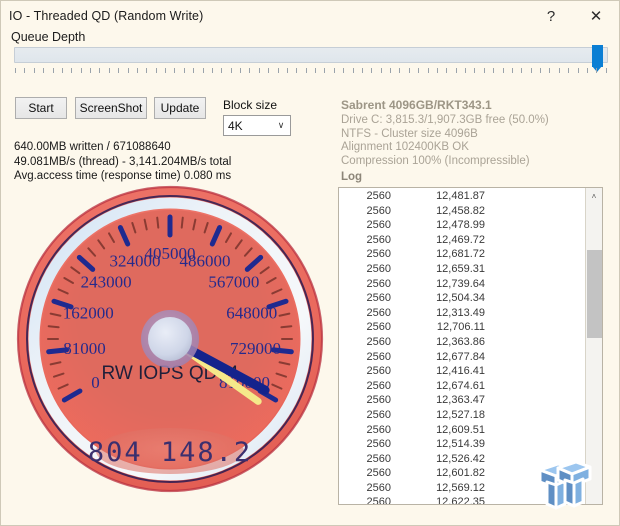 This screenshot has width=620, height=526. I want to click on log-row: 2560 12,739.64, so click(461, 284).